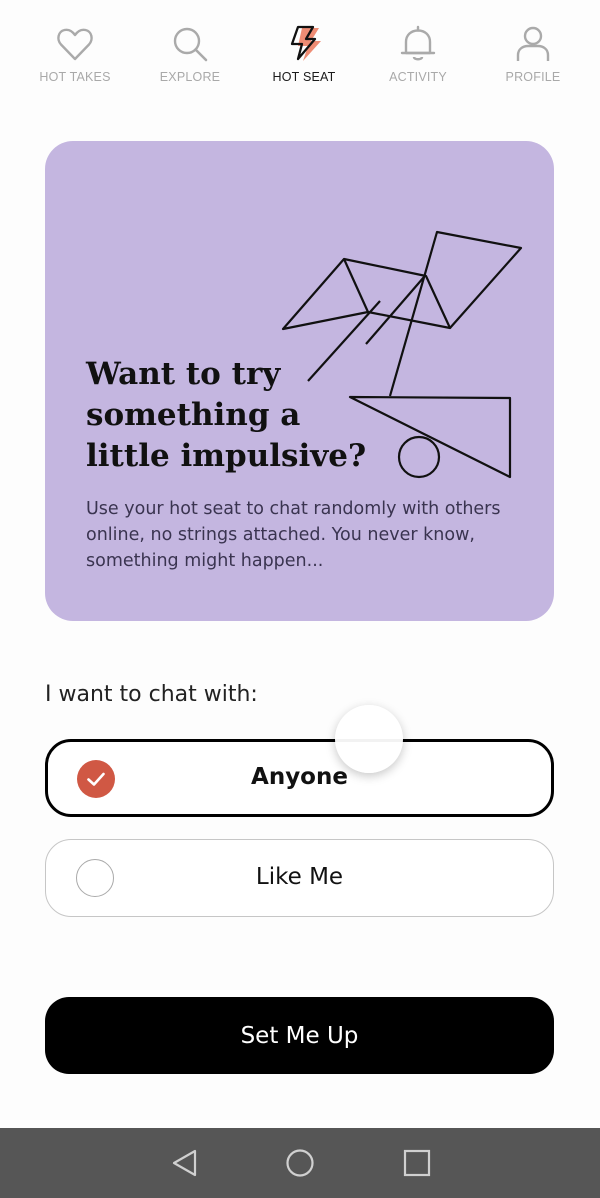 The image size is (600, 1198). What do you see at coordinates (369, 739) in the screenshot?
I see `touch-indicator` at bounding box center [369, 739].